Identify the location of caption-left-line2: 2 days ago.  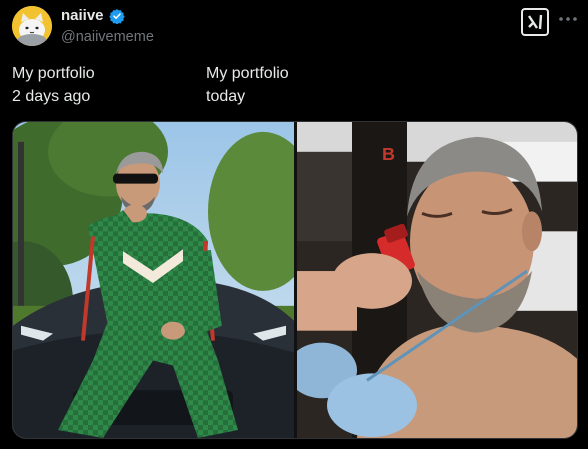
(51, 96).